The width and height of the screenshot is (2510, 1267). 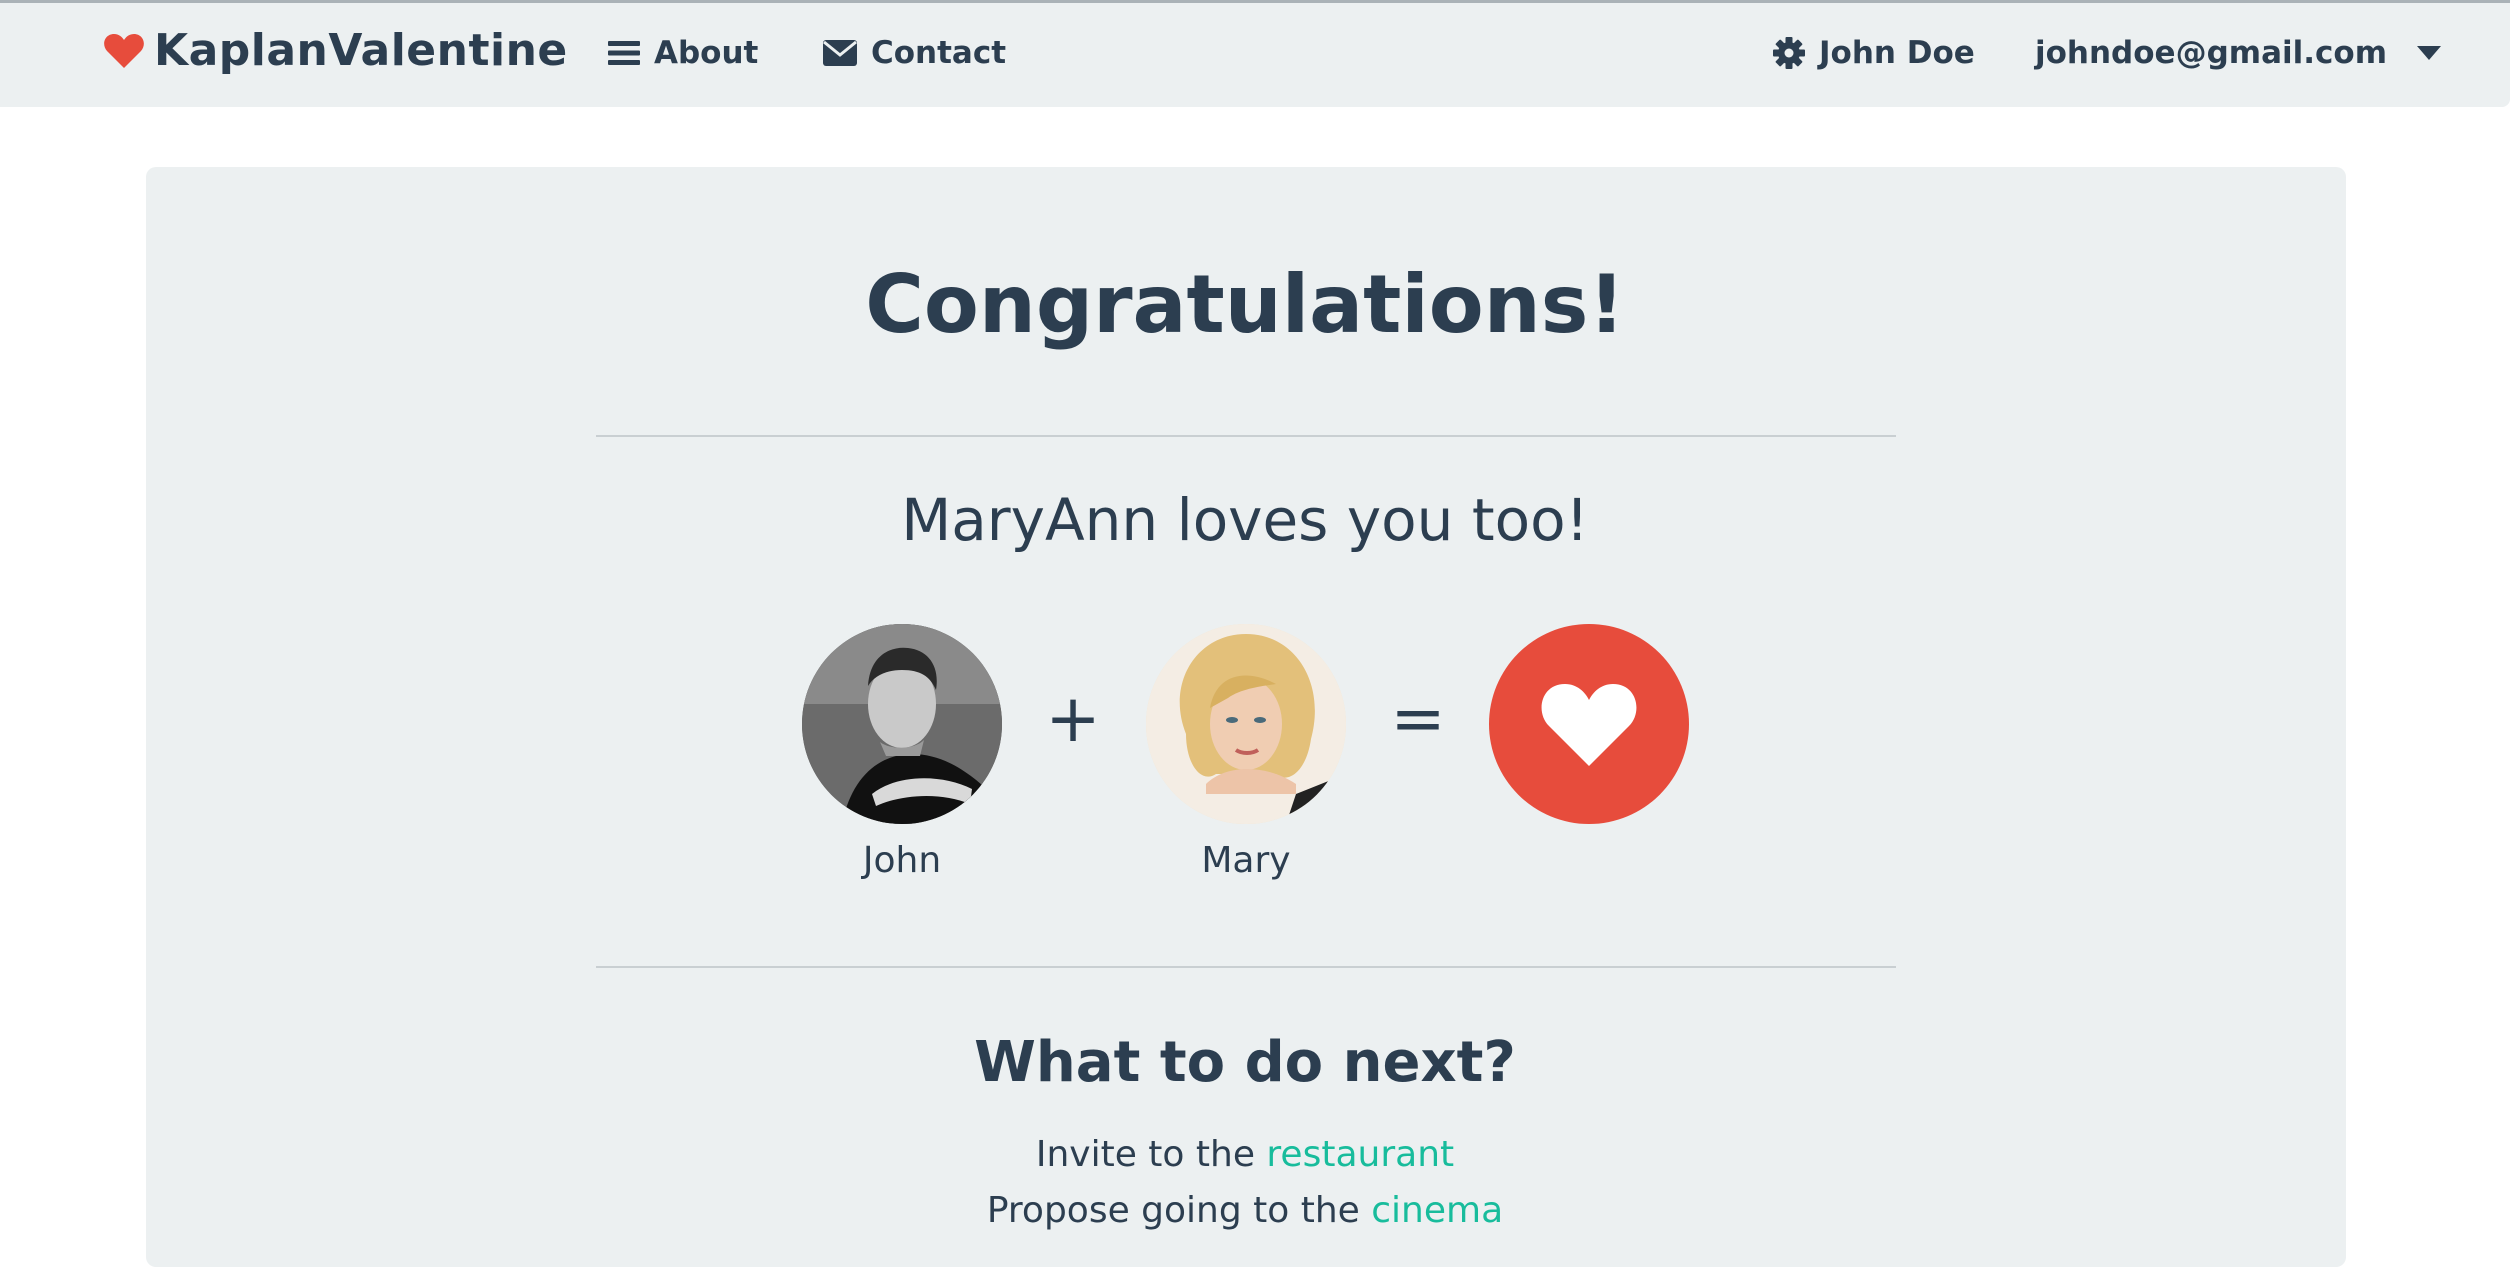 What do you see at coordinates (1246, 860) in the screenshot?
I see `person-name-mary: Mary` at bounding box center [1246, 860].